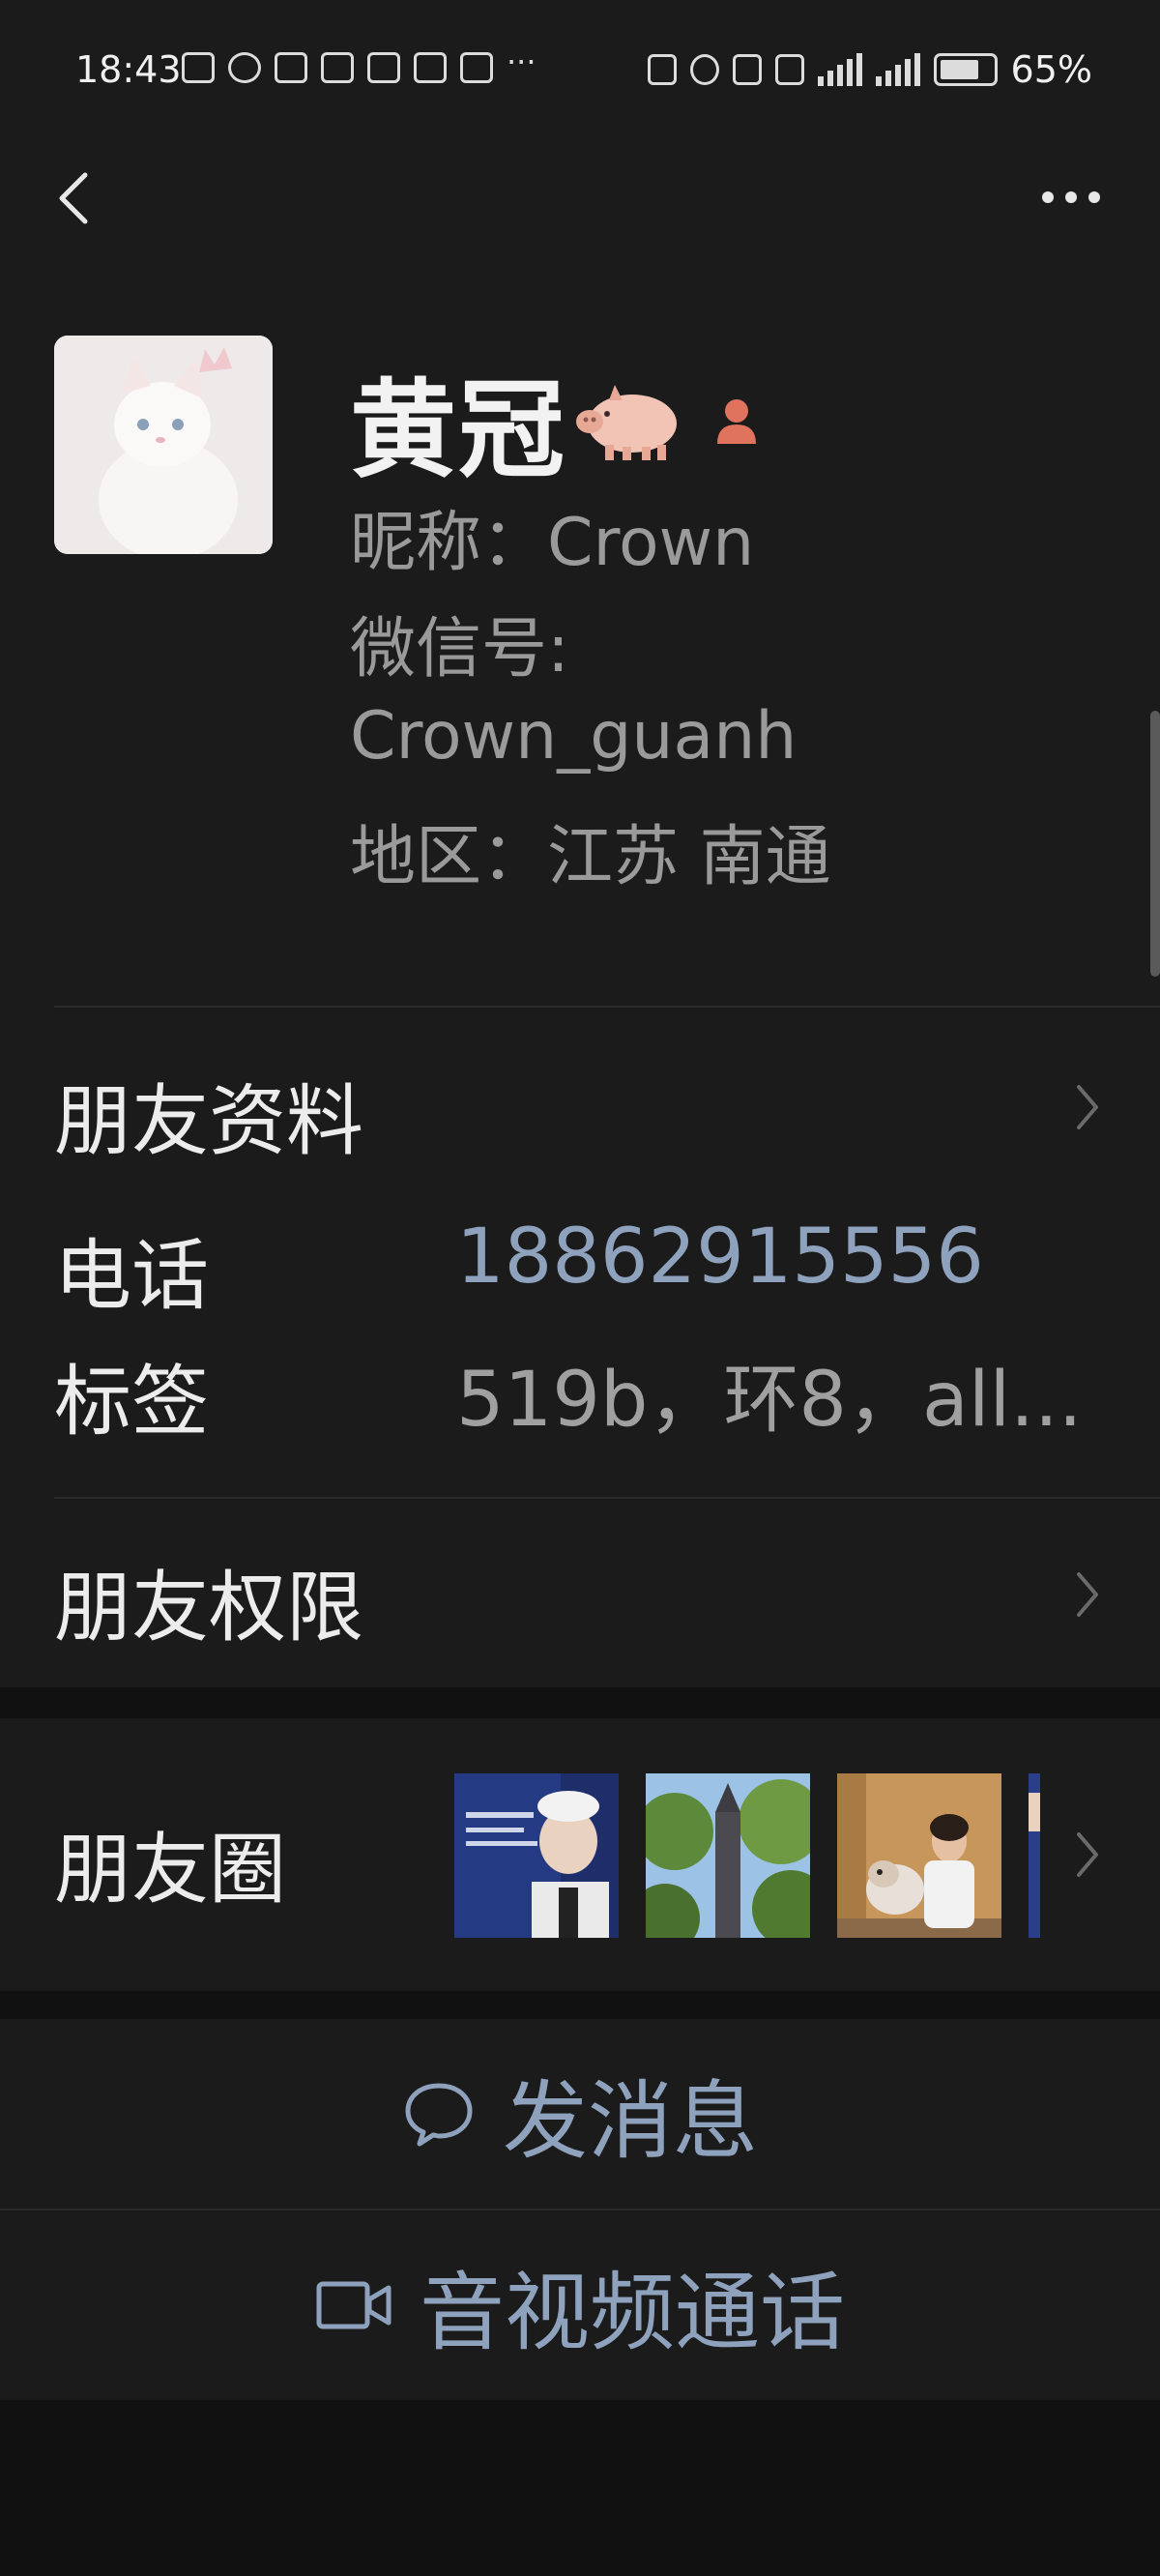  Describe the element at coordinates (199, 67) in the screenshot. I see `cast-icon` at that location.